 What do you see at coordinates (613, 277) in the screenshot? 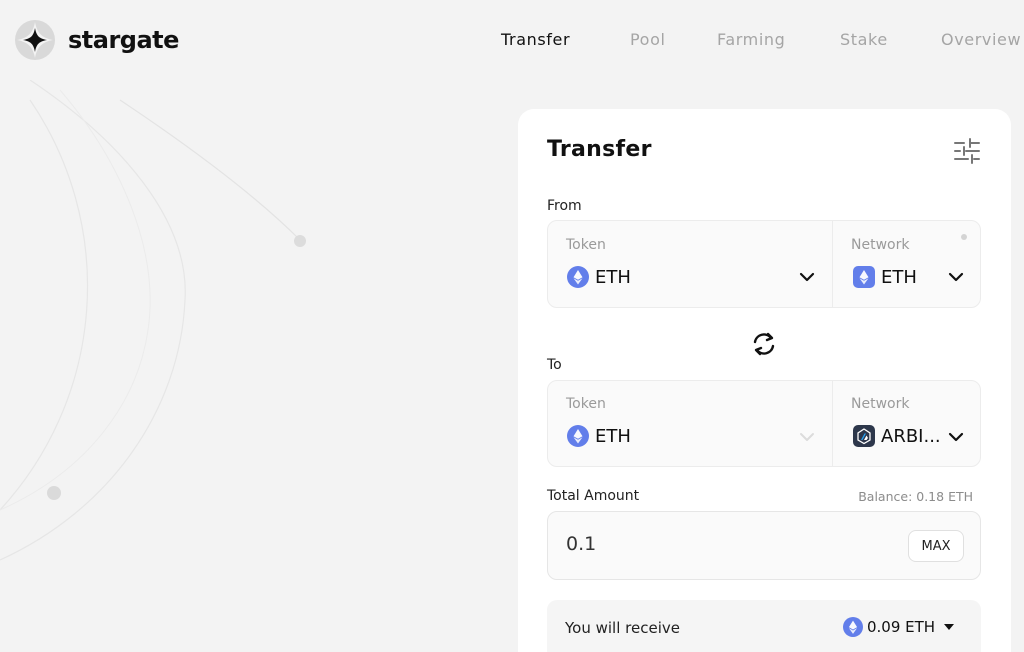
I see `from-token-value: ETH` at bounding box center [613, 277].